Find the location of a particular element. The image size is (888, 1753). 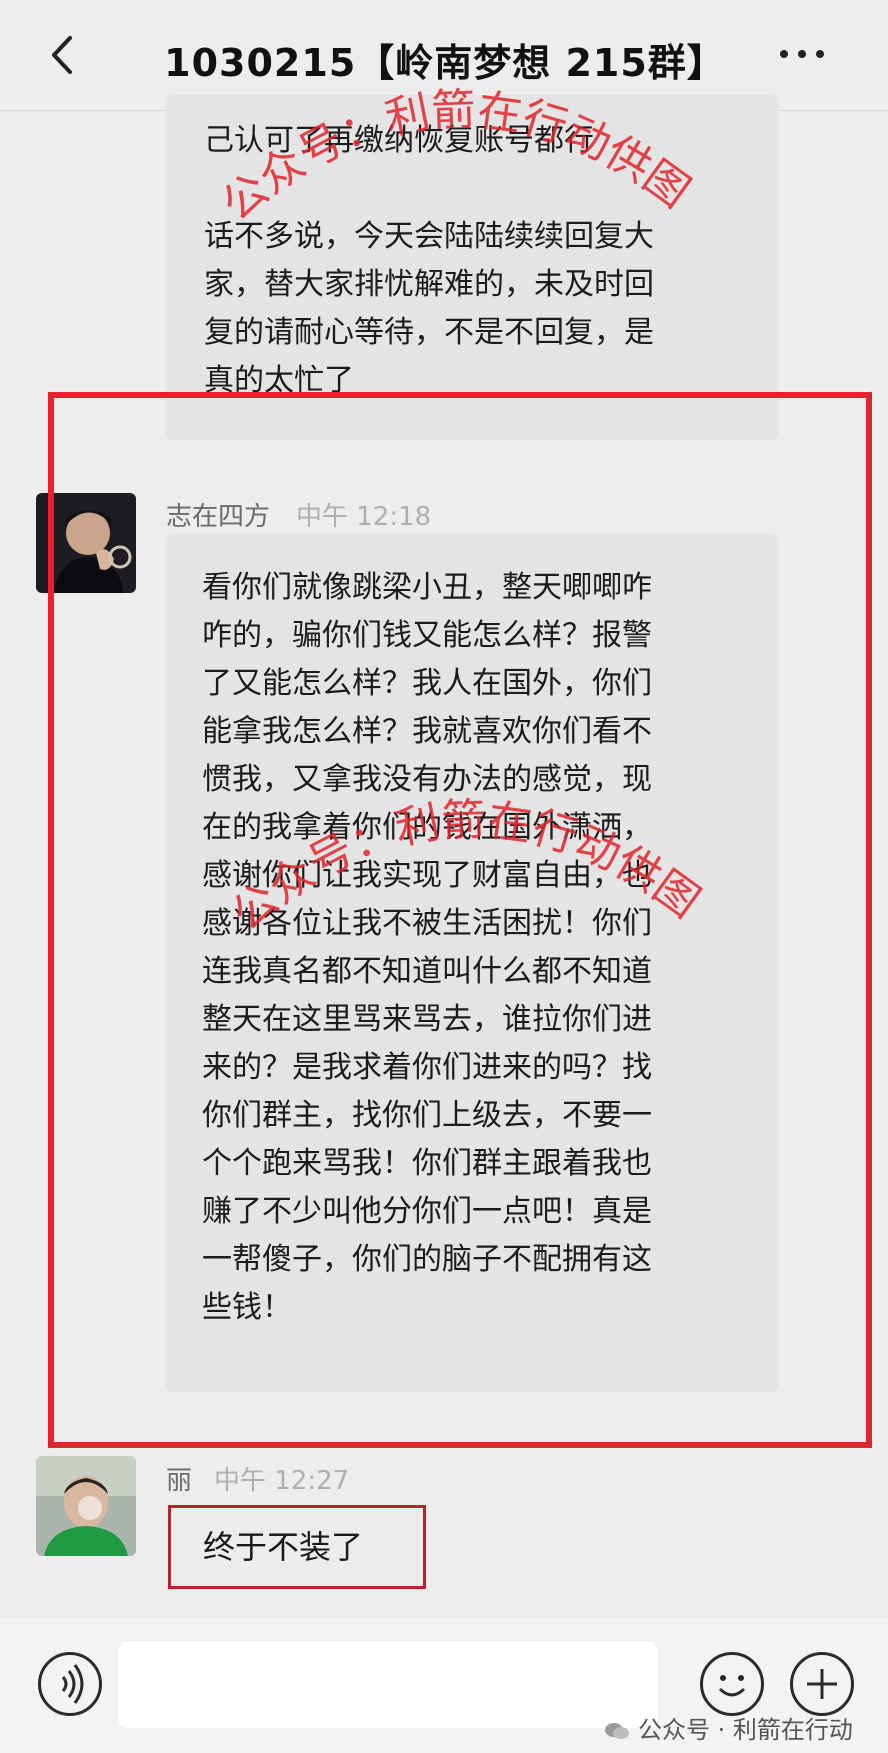

sender-name: 丽 is located at coordinates (179, 1481).